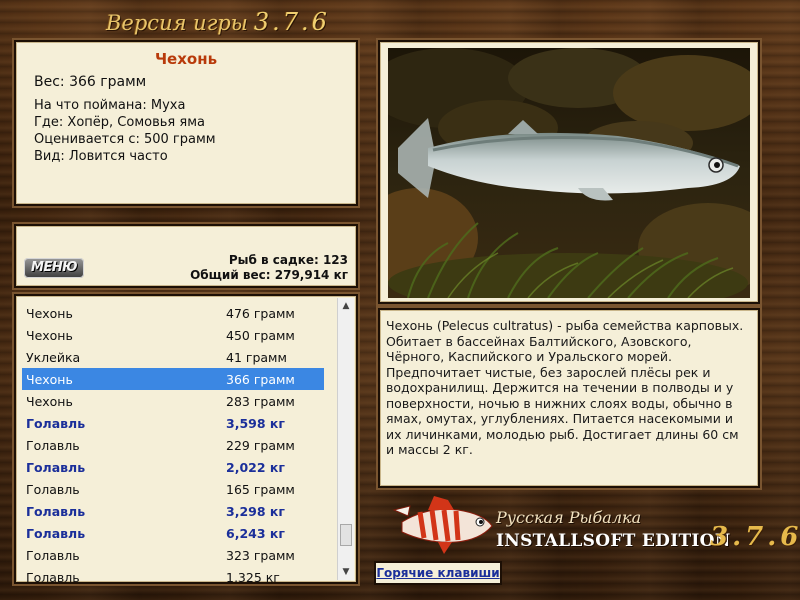 The height and width of the screenshot is (600, 800). What do you see at coordinates (569, 517) in the screenshot?
I see `logo-title: Русская Рыбалка` at bounding box center [569, 517].